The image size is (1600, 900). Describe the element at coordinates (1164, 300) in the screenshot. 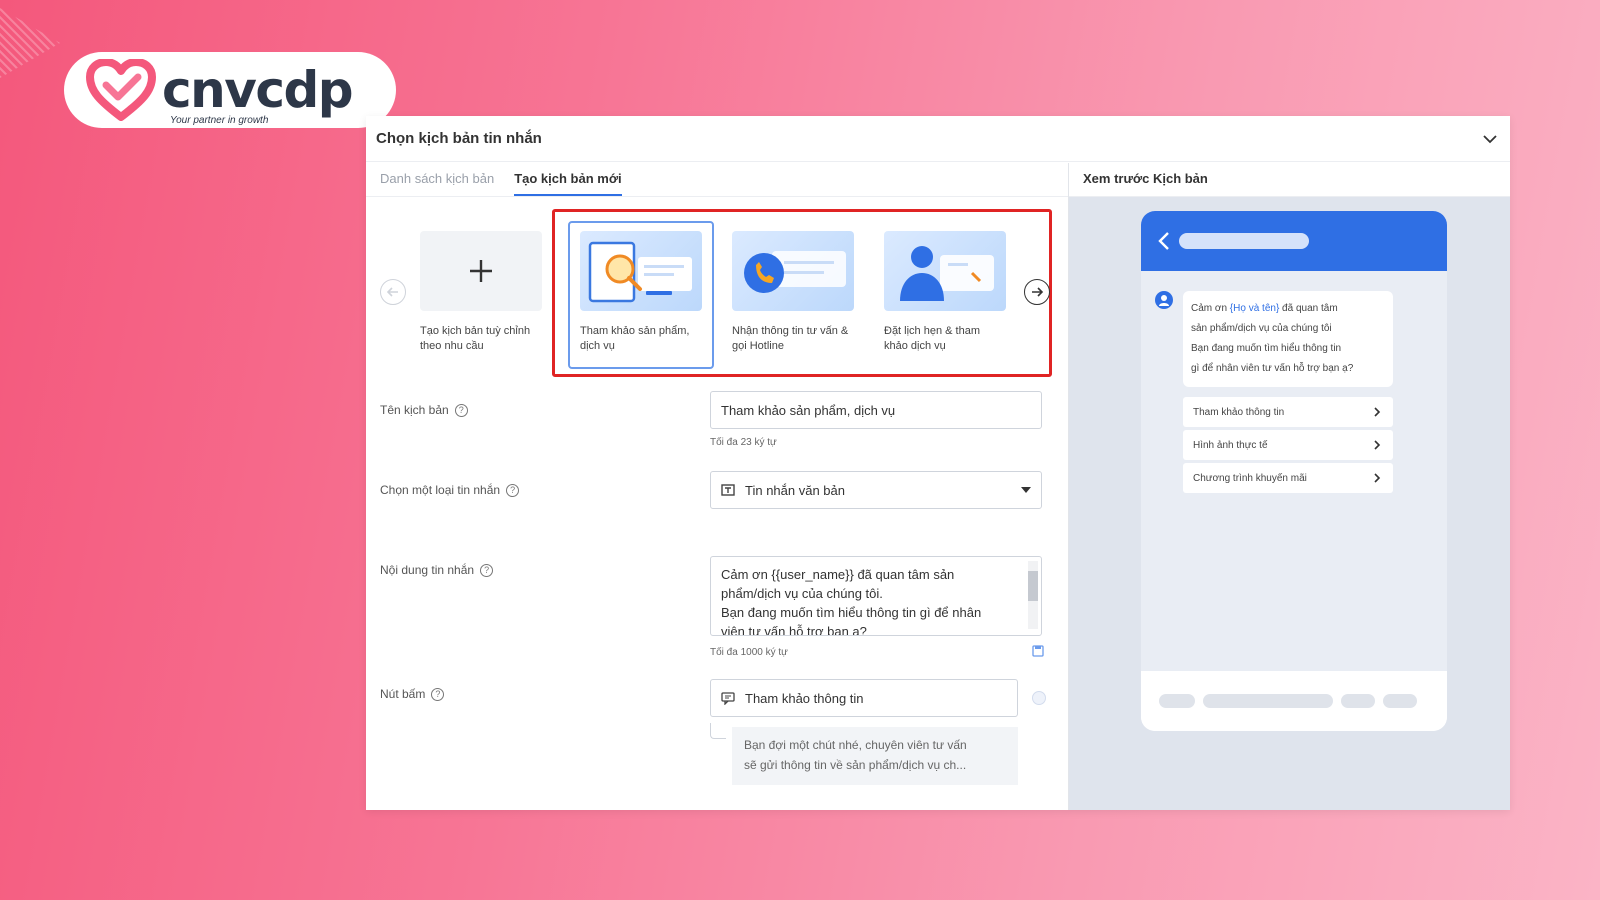

I see `bot-avatar-icon` at that location.